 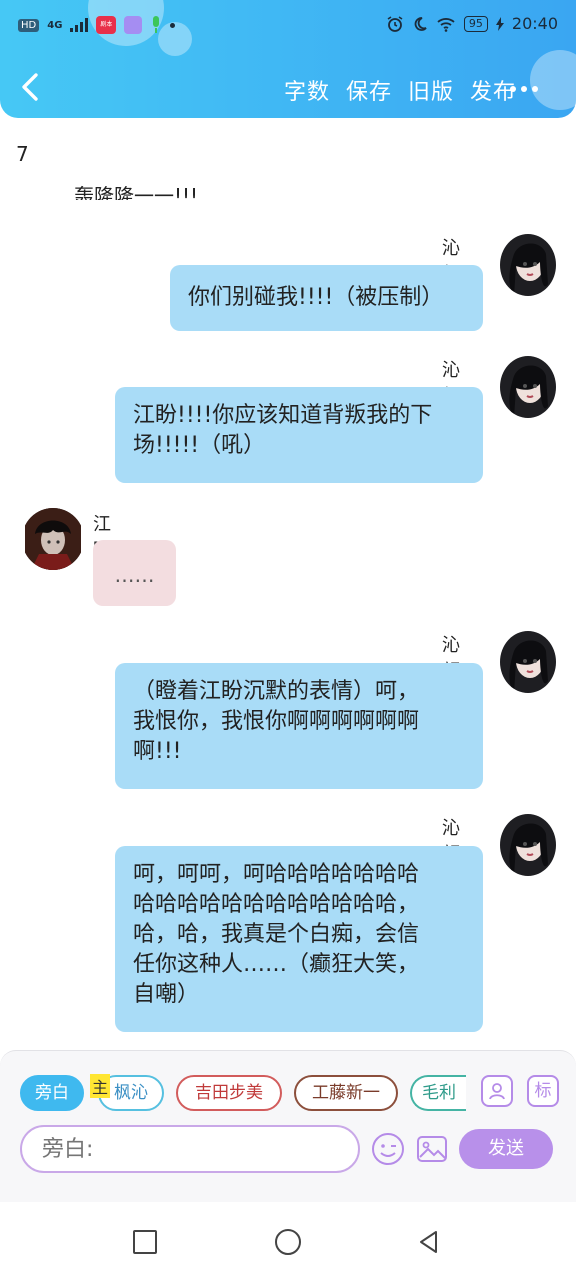 I want to click on nav-bar: 字数 保存 旧版 发布, so click(x=288, y=88).